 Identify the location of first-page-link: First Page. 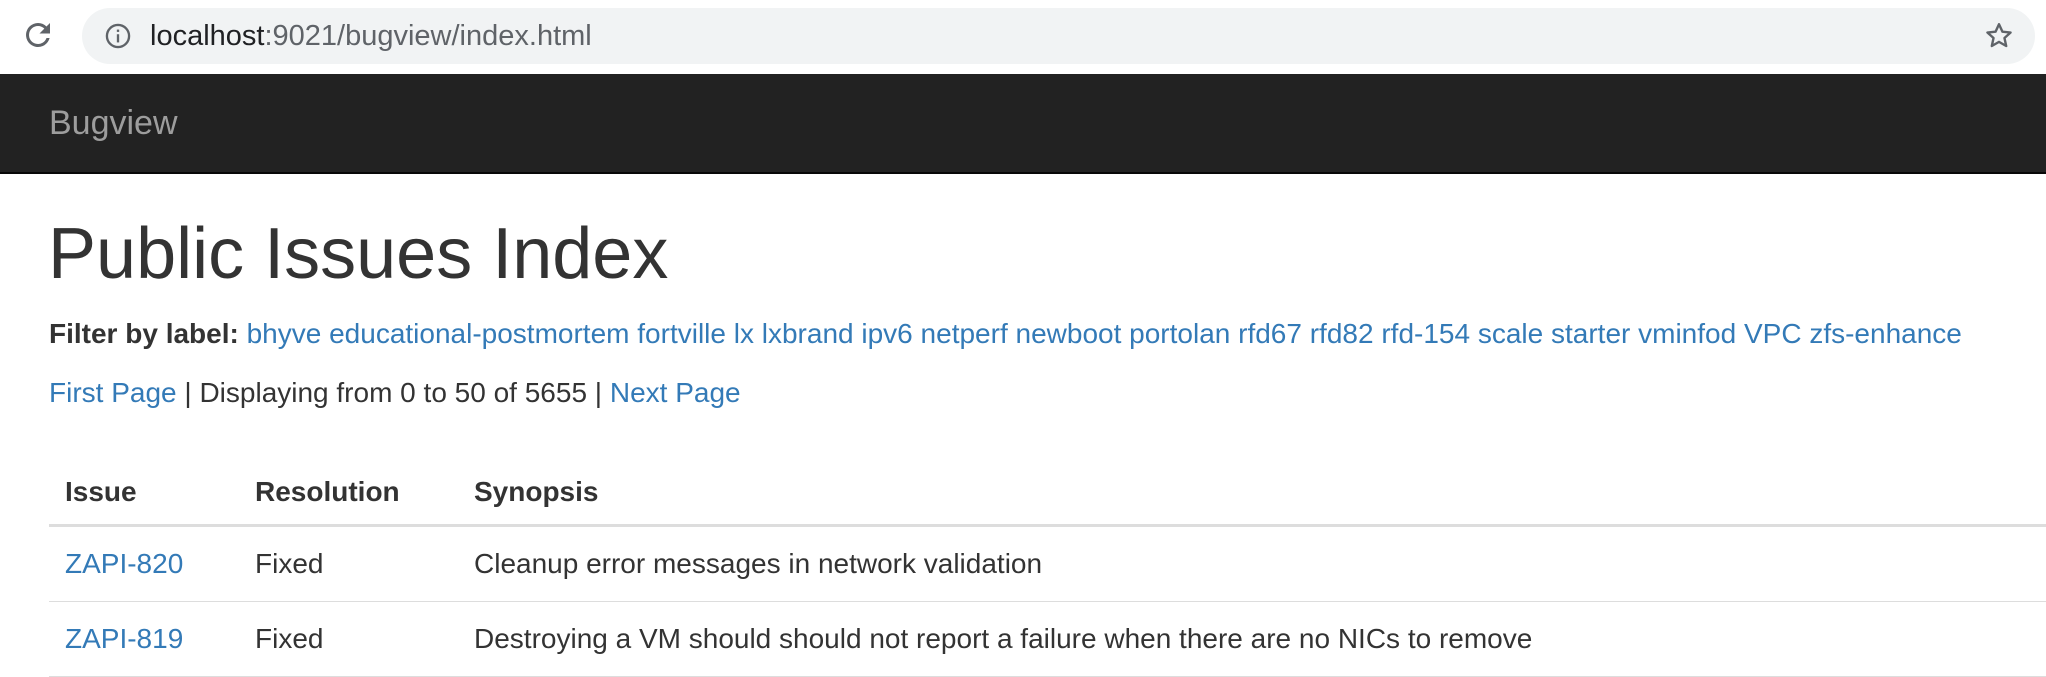
(113, 392).